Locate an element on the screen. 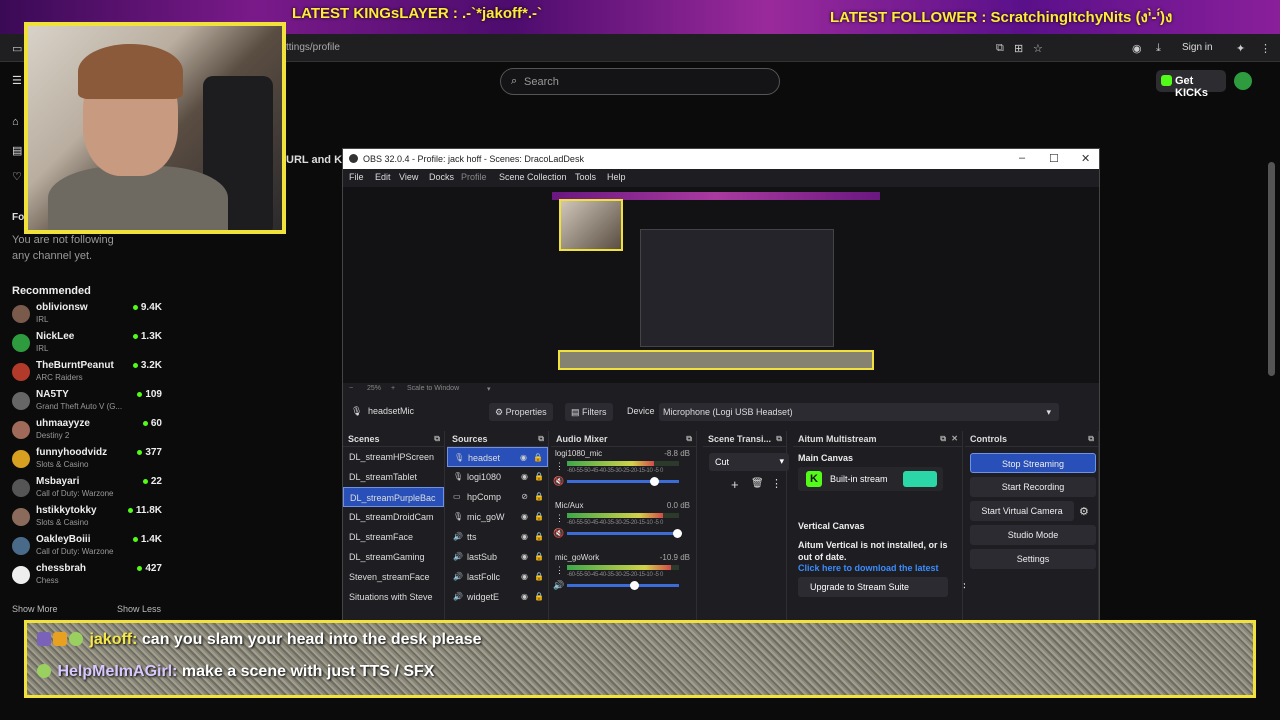 The image size is (1280, 720). camera-icon: ◉ is located at coordinates (1137, 48).